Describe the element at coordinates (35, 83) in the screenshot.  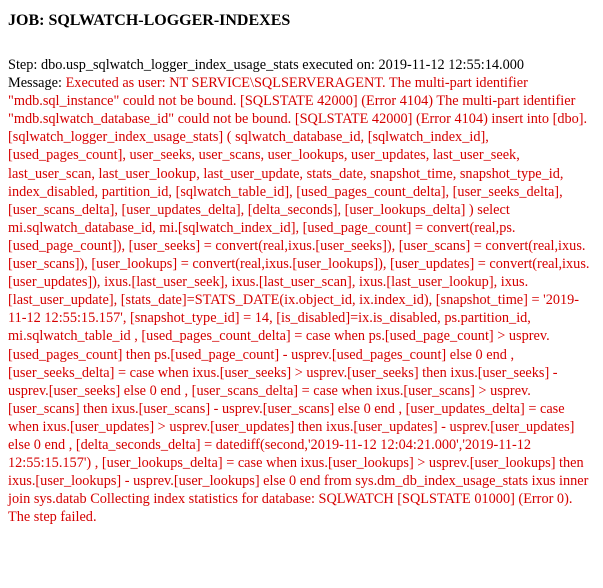
I see `message-label: Message:` at that location.